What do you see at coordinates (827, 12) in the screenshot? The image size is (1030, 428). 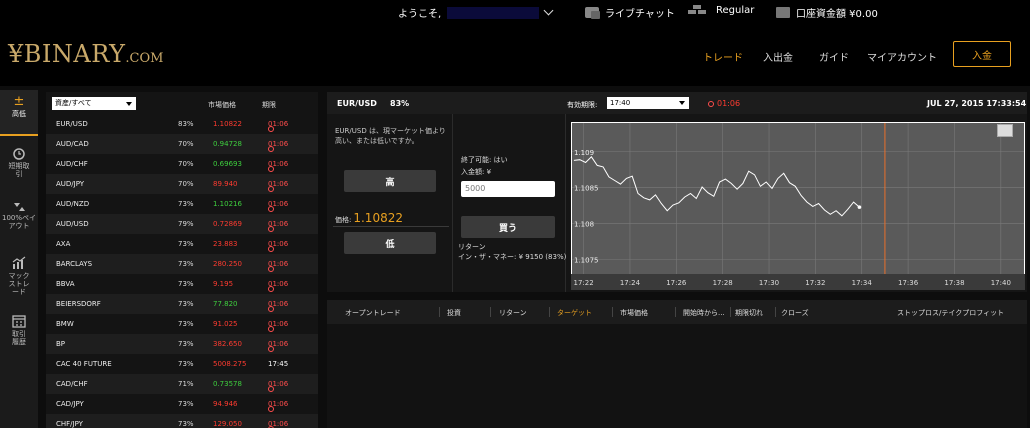 I see `balance: 口座資金額 ¥0.00` at bounding box center [827, 12].